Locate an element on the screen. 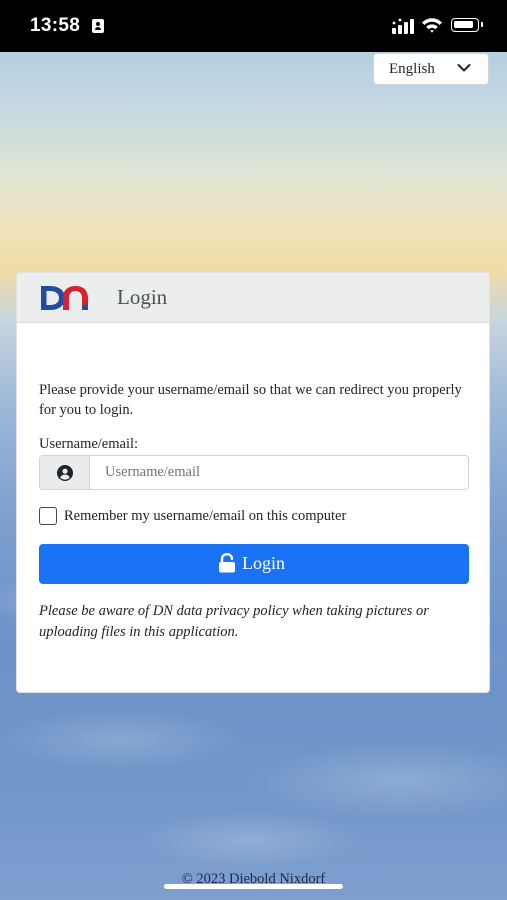 Image resolution: width=507 pixels, height=900 pixels. username-addon is located at coordinates (65, 472).